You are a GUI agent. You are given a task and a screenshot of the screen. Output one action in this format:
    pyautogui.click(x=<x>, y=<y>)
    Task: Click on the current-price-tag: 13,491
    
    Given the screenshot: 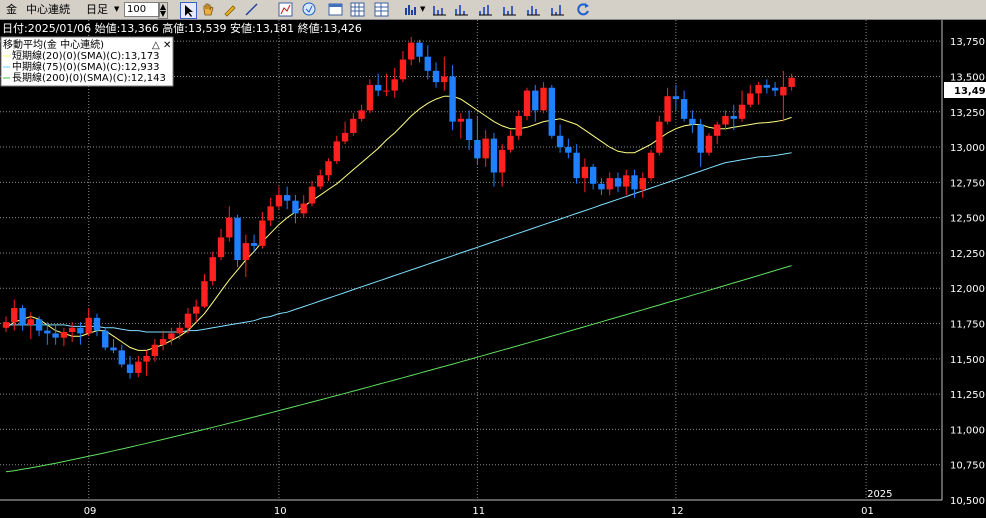 What is the action you would take?
    pyautogui.click(x=965, y=90)
    